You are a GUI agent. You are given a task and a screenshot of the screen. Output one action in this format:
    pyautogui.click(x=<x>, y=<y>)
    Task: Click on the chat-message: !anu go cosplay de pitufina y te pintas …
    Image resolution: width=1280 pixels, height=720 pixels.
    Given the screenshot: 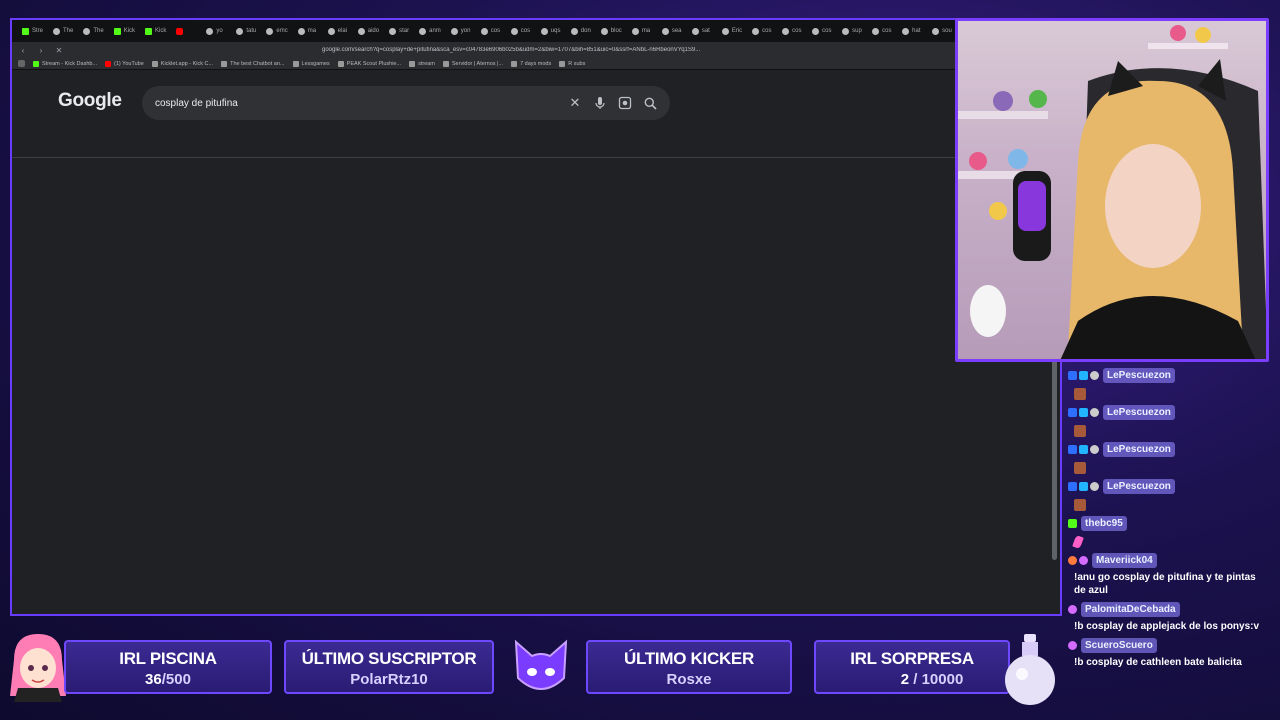 What is the action you would take?
    pyautogui.click(x=1165, y=584)
    